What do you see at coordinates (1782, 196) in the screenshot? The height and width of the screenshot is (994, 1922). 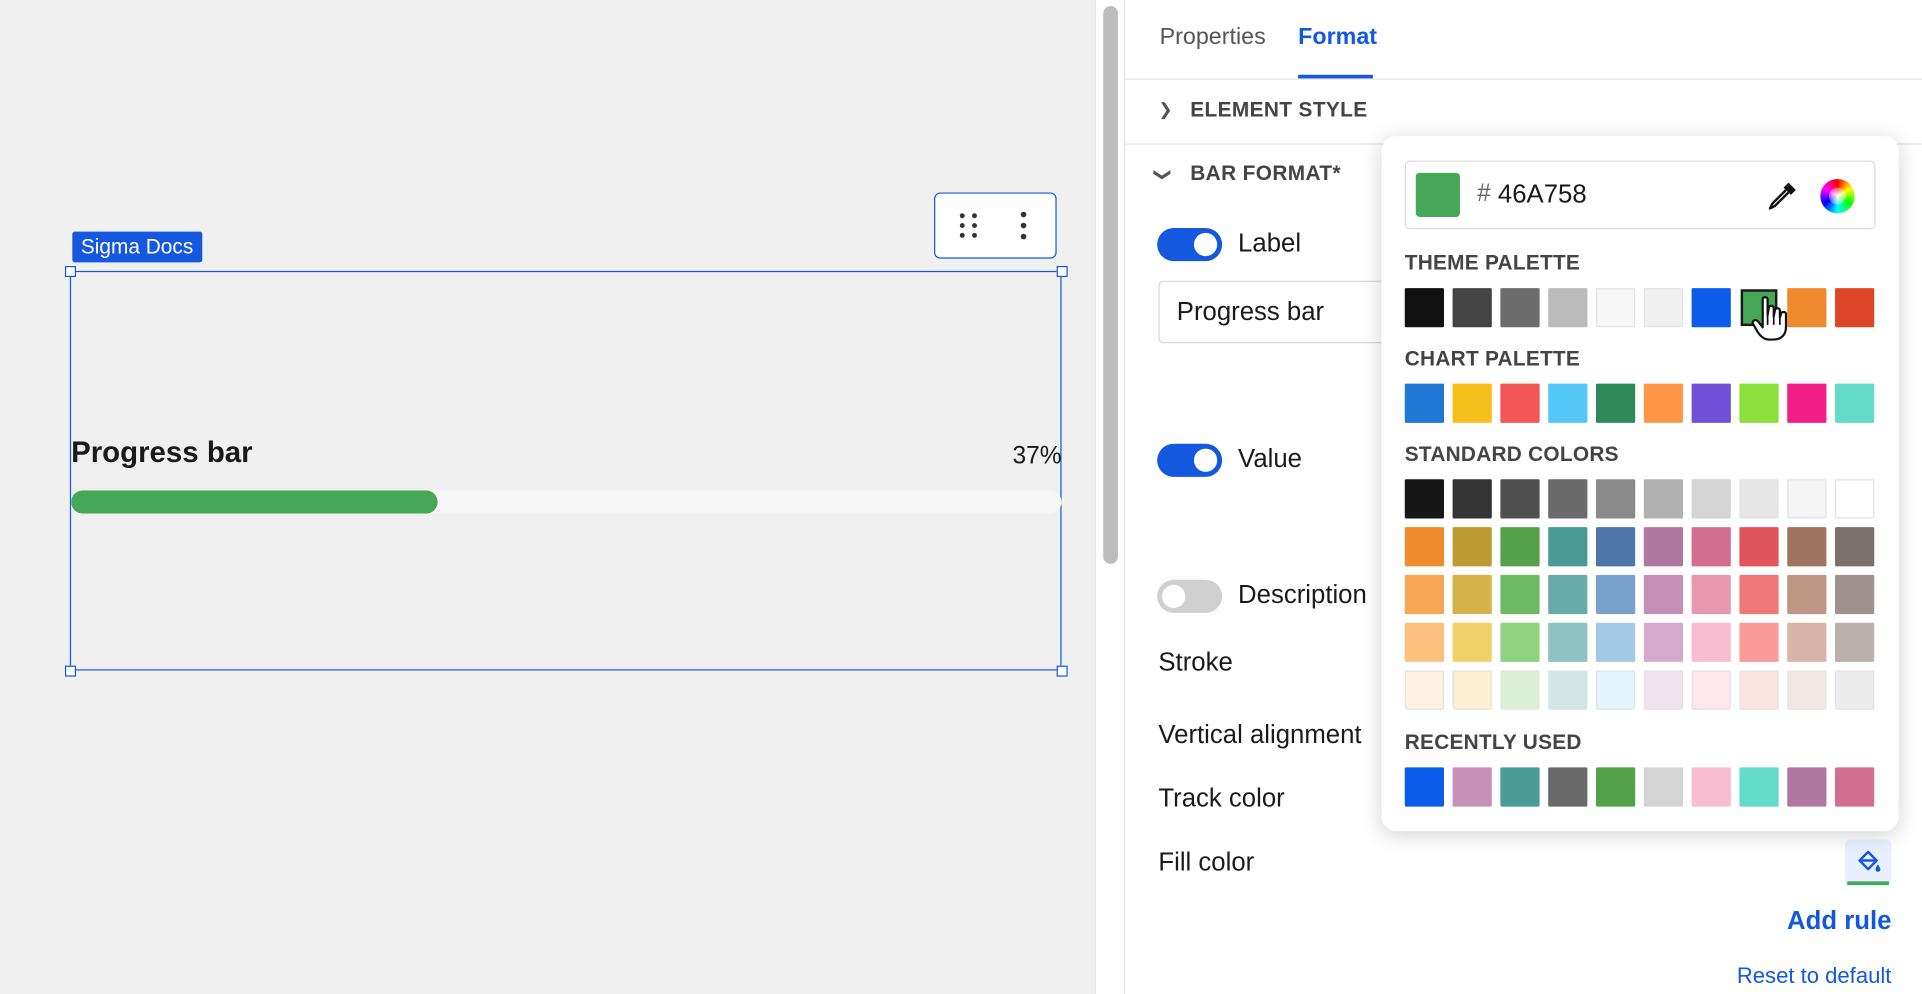 I see `eyedropper-icon` at bounding box center [1782, 196].